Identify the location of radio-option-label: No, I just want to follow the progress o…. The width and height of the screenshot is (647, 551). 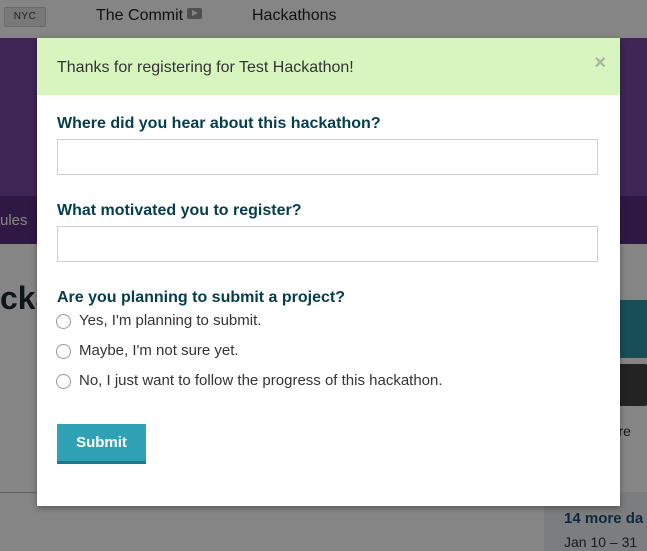
(261, 380).